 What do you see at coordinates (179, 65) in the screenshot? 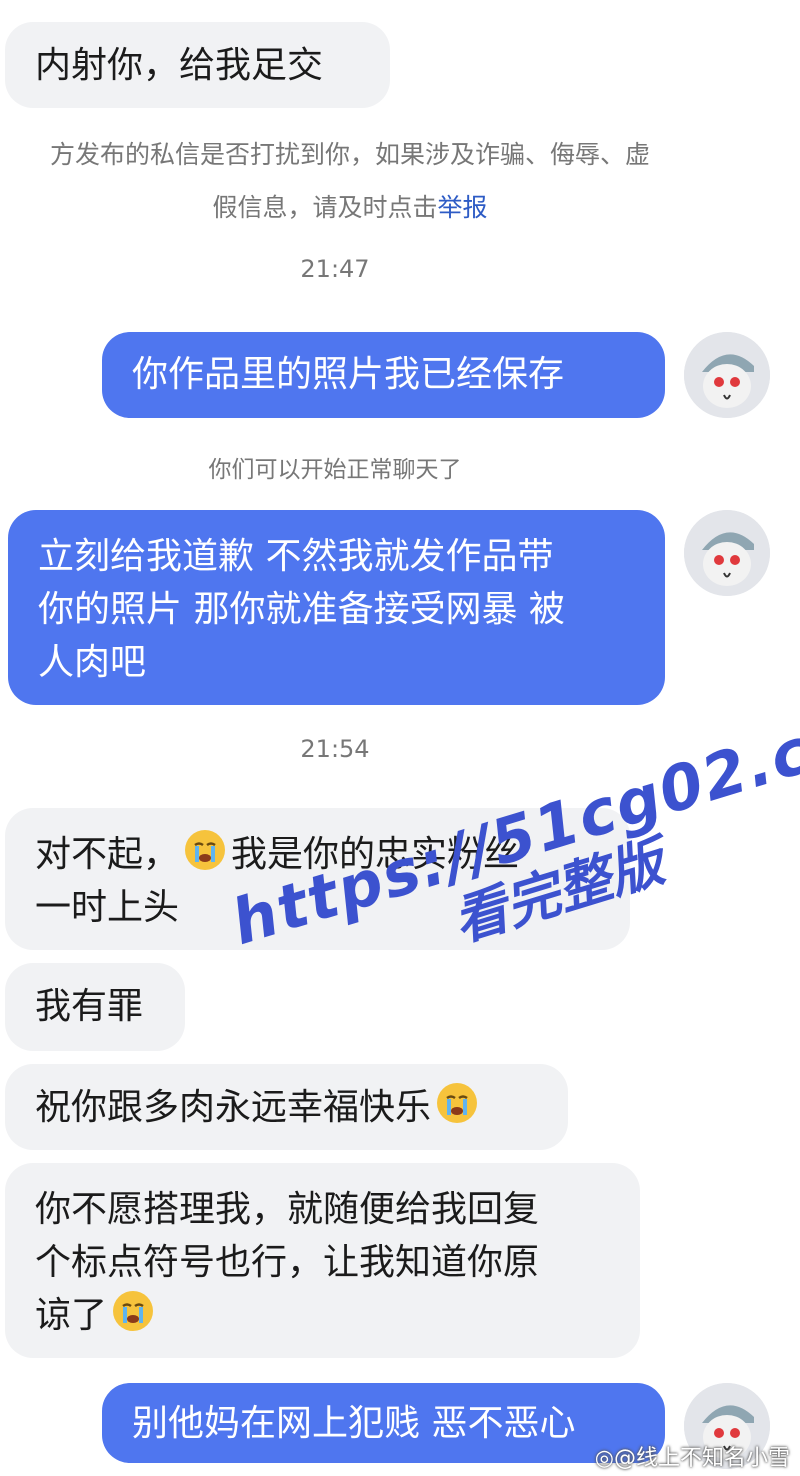
I see `message-text: 内射你，给我足交` at bounding box center [179, 65].